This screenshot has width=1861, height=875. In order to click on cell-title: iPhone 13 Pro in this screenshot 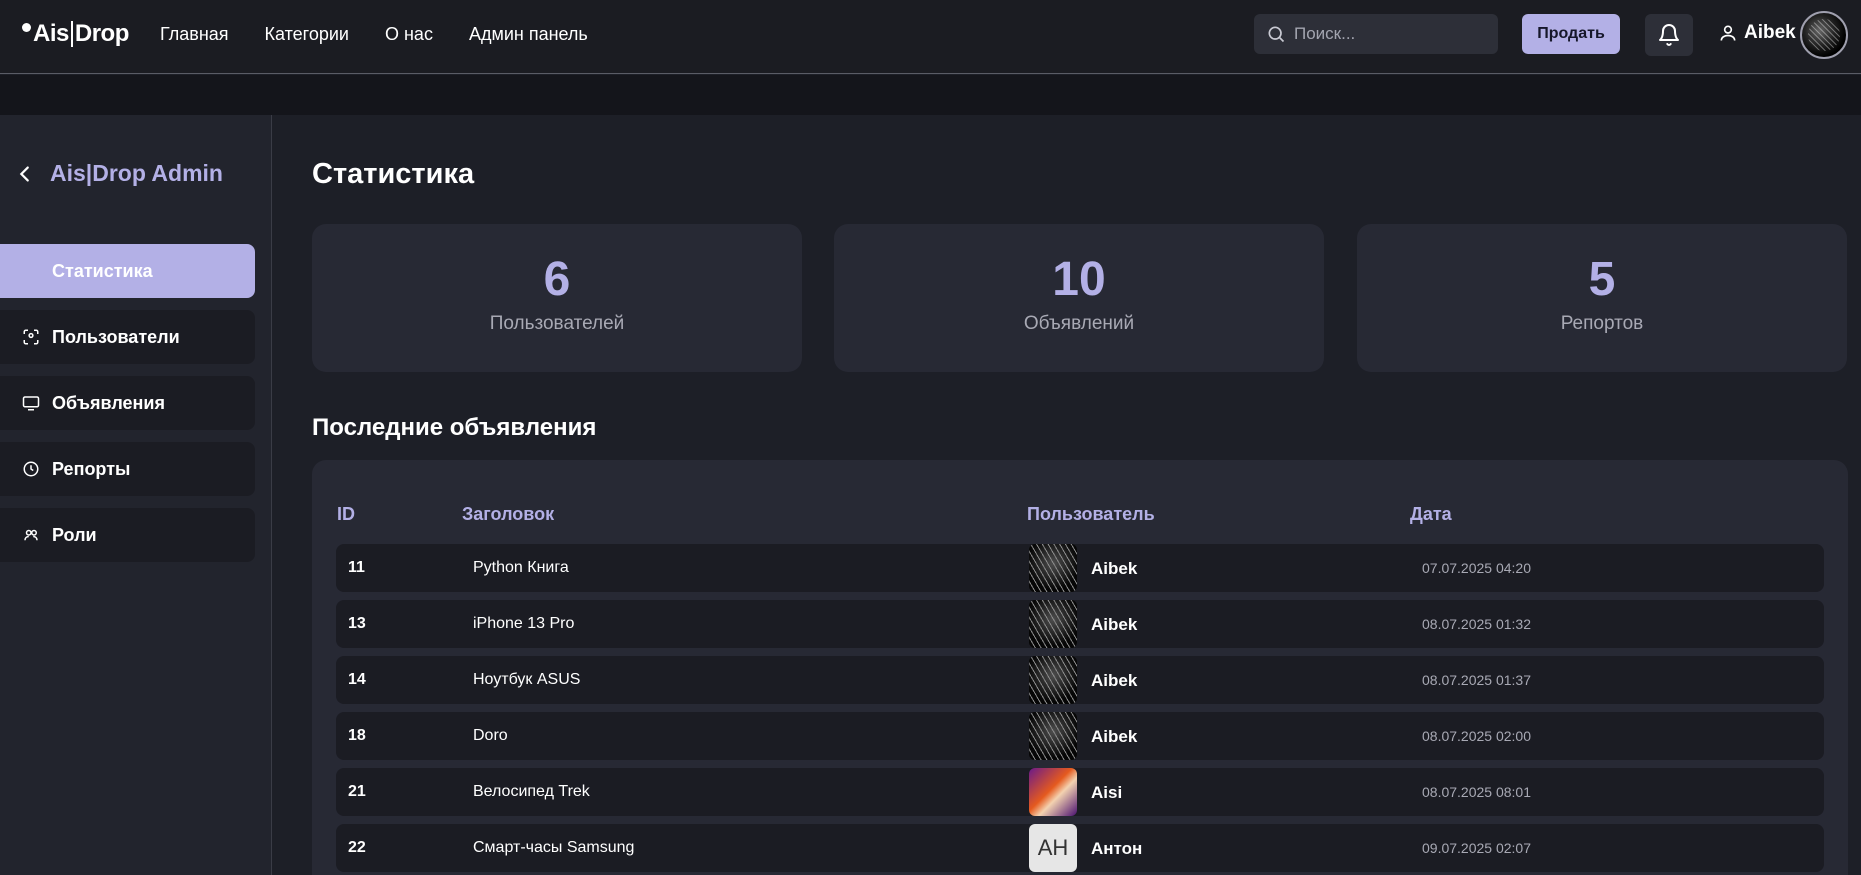, I will do `click(523, 624)`.